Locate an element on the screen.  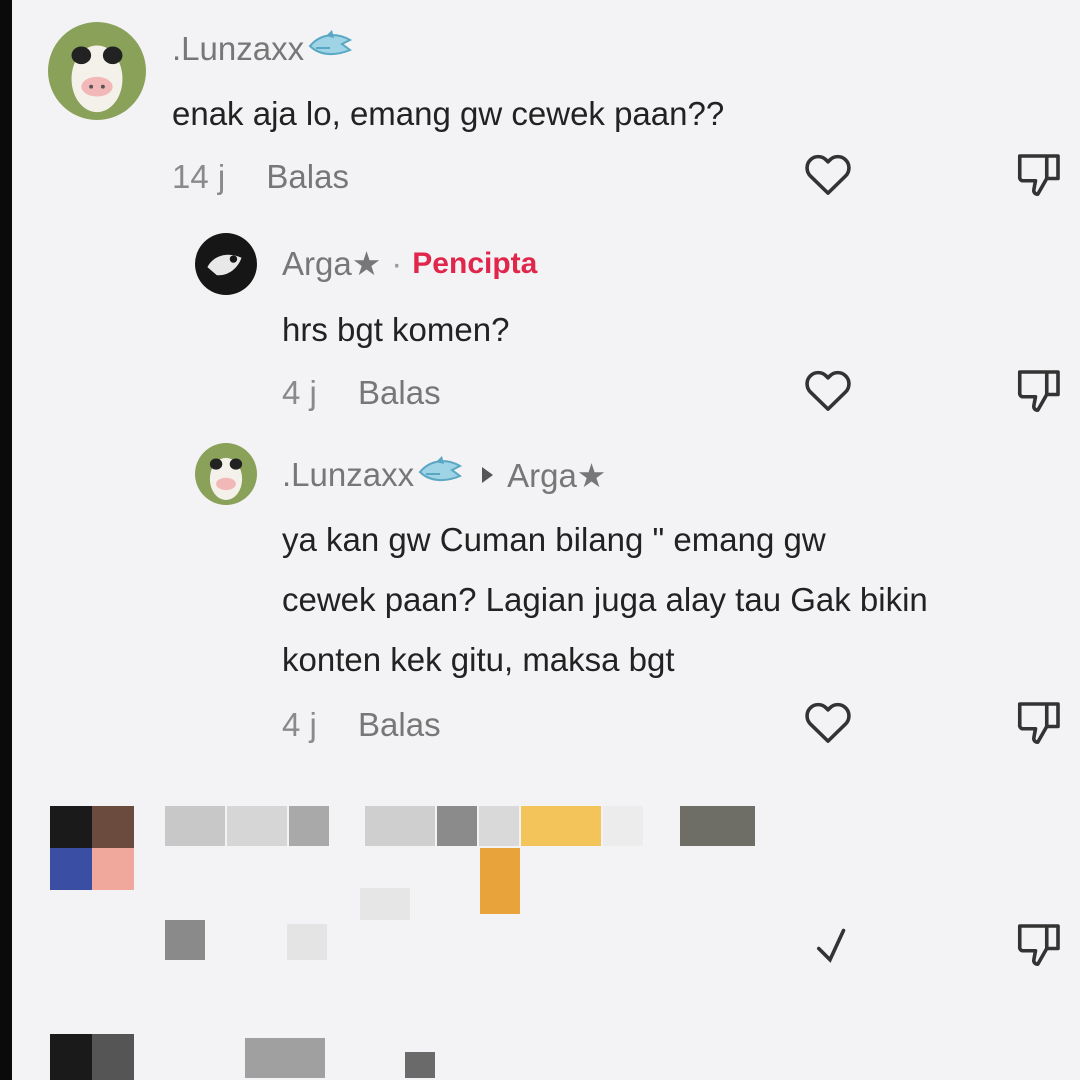
comment-time: 14 j is located at coordinates (199, 176).